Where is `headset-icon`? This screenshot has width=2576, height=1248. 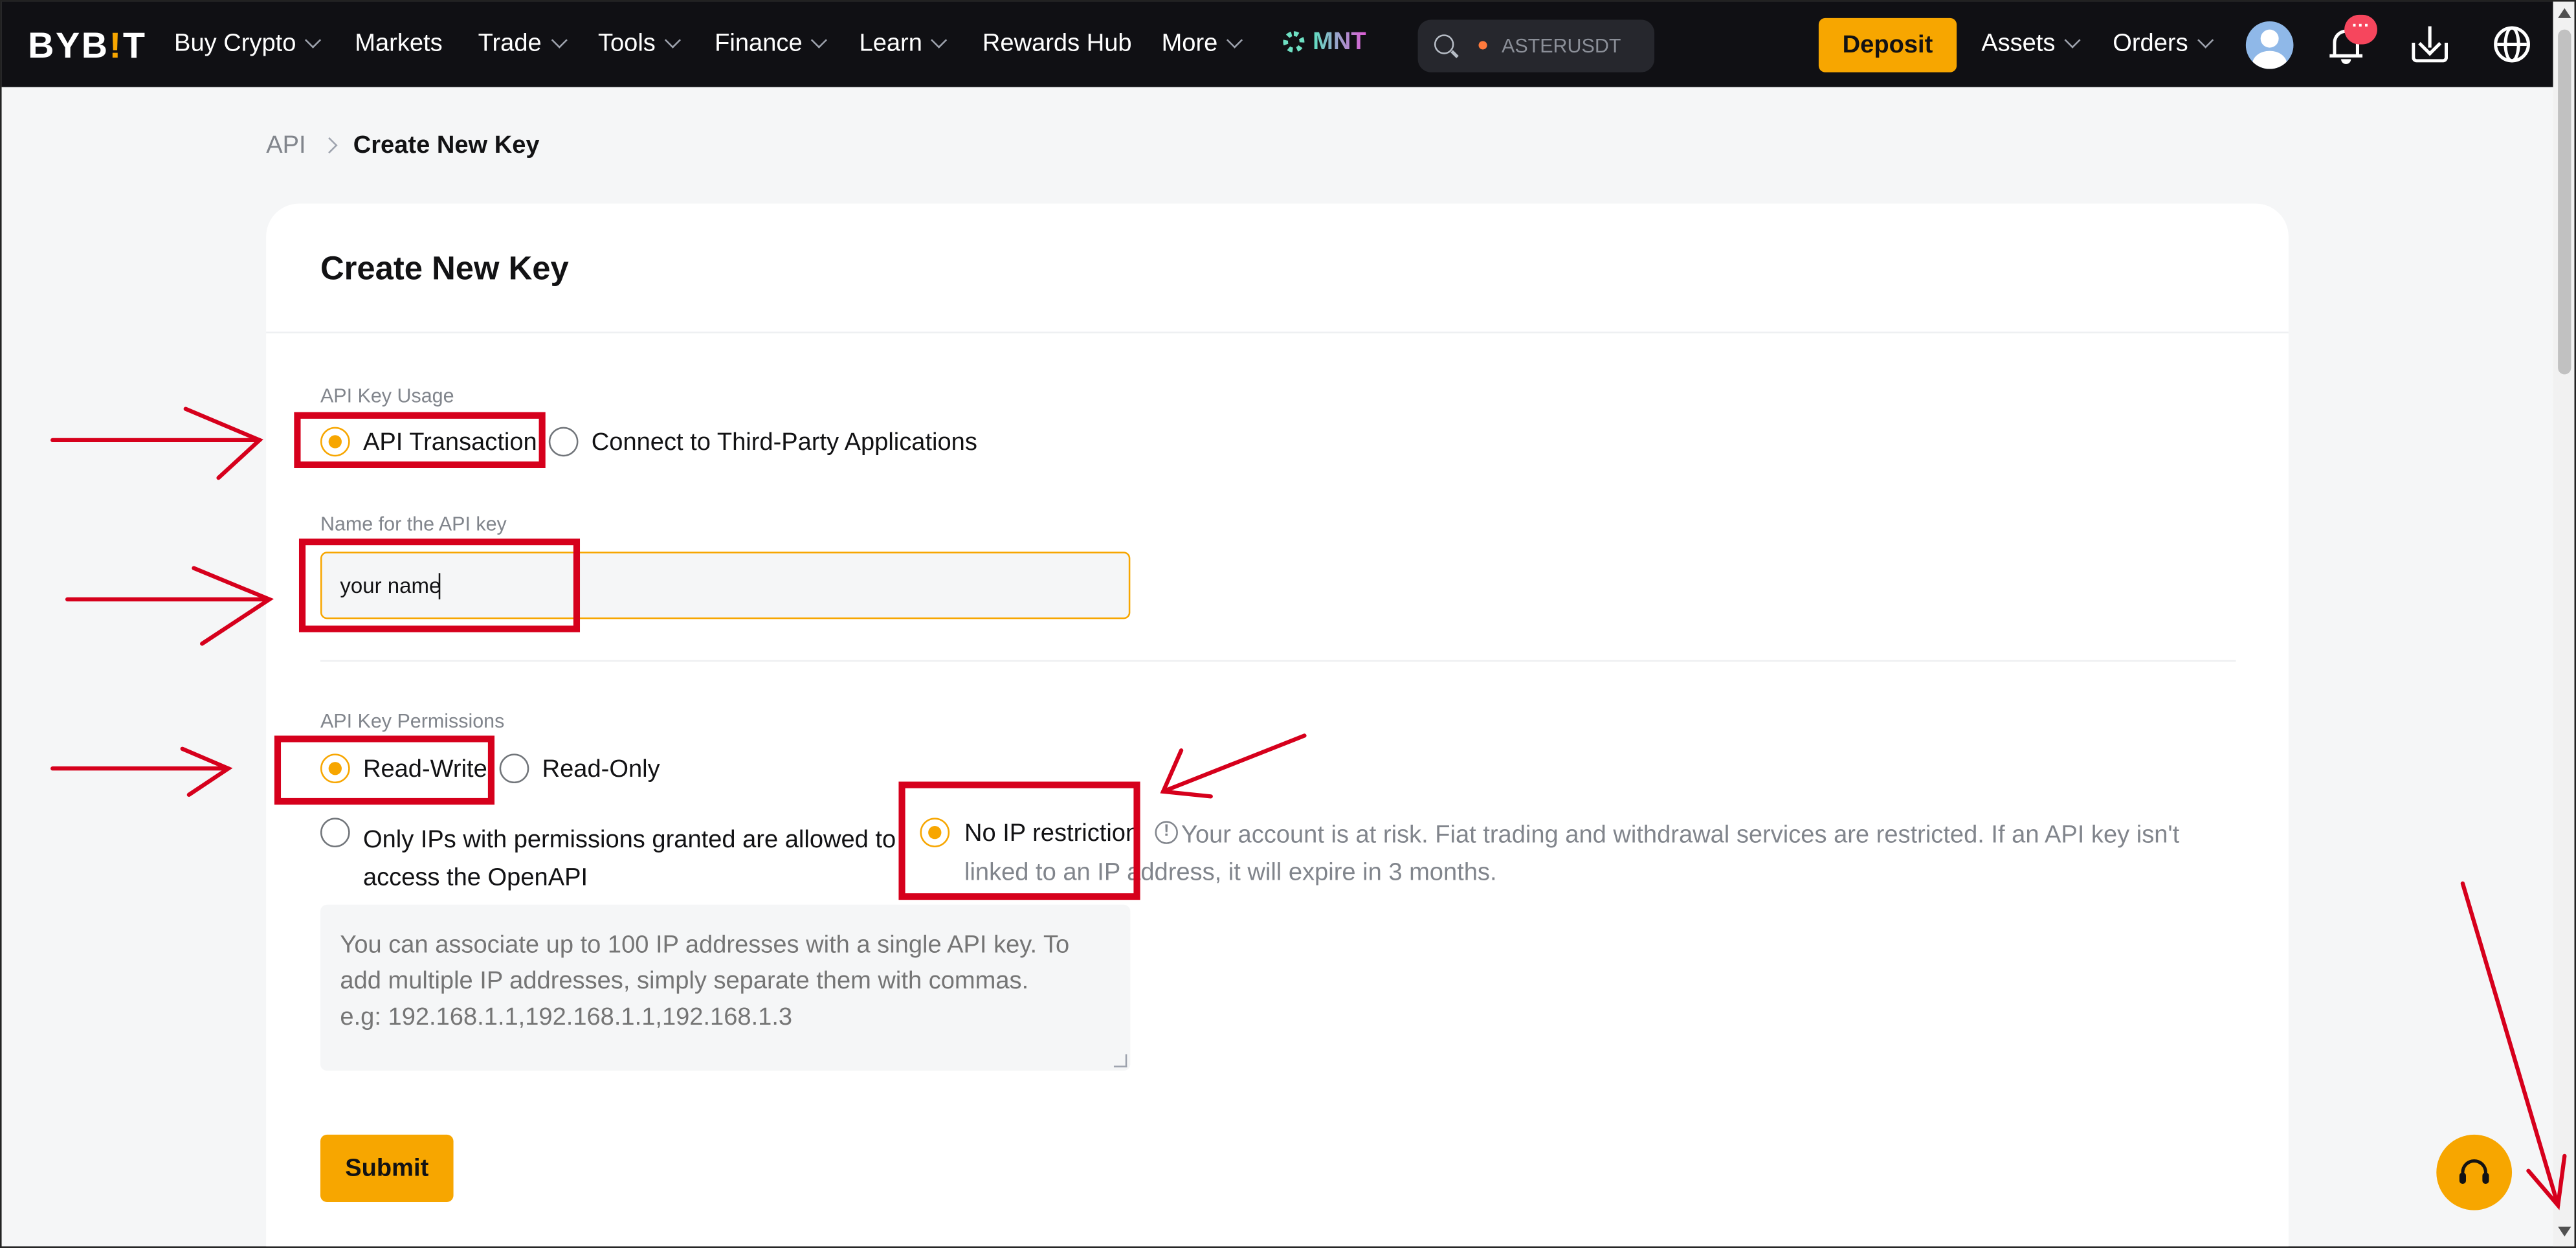
headset-icon is located at coordinates (2474, 1172).